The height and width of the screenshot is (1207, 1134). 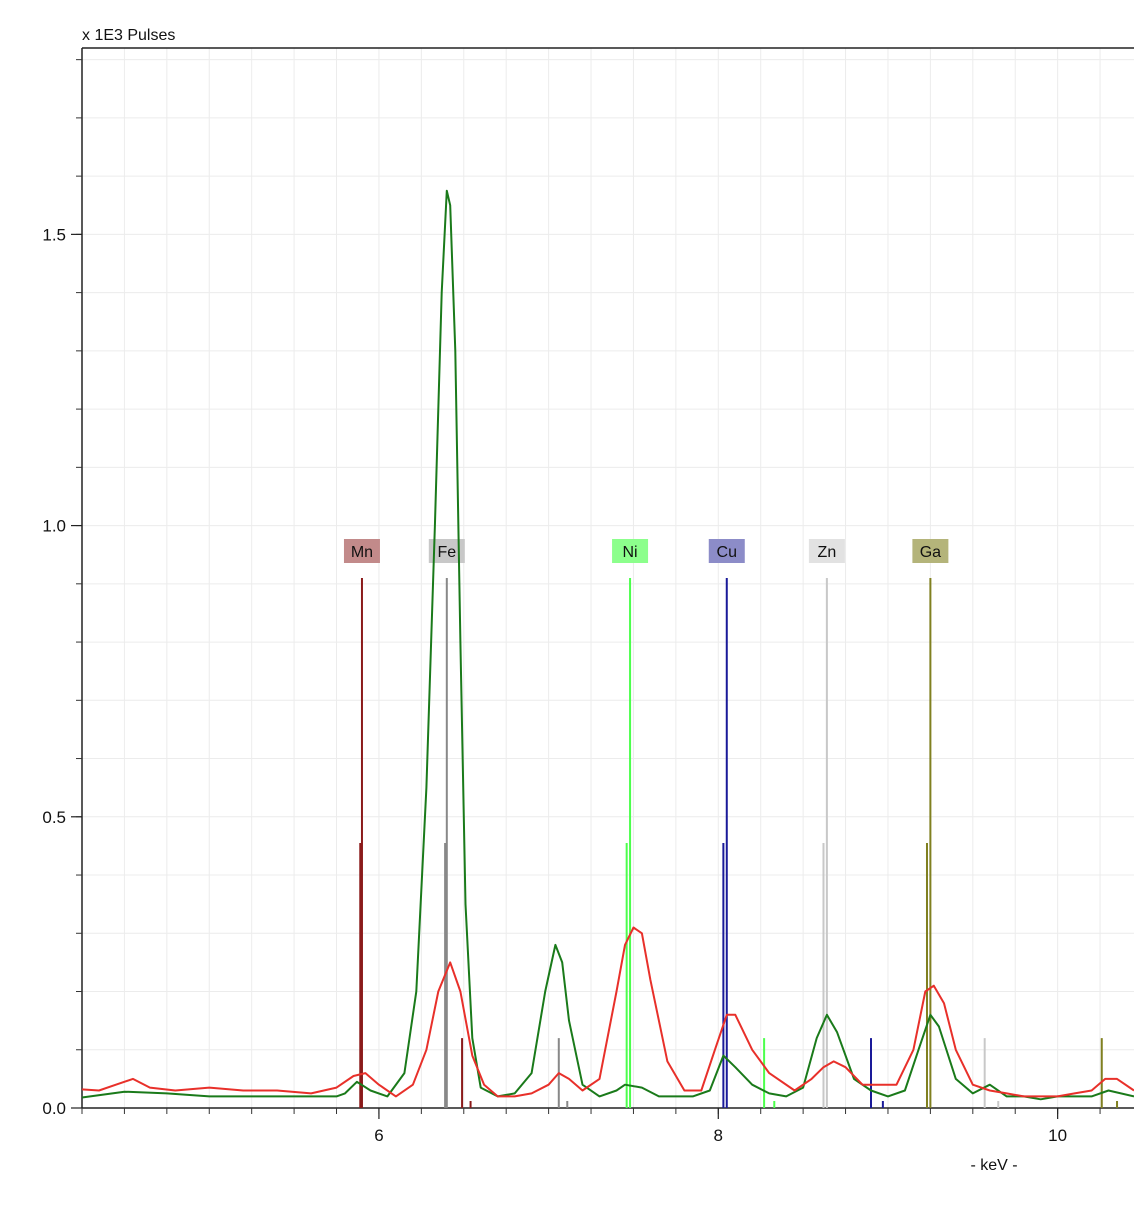 What do you see at coordinates (827, 552) in the screenshot?
I see `marker-label: Zn` at bounding box center [827, 552].